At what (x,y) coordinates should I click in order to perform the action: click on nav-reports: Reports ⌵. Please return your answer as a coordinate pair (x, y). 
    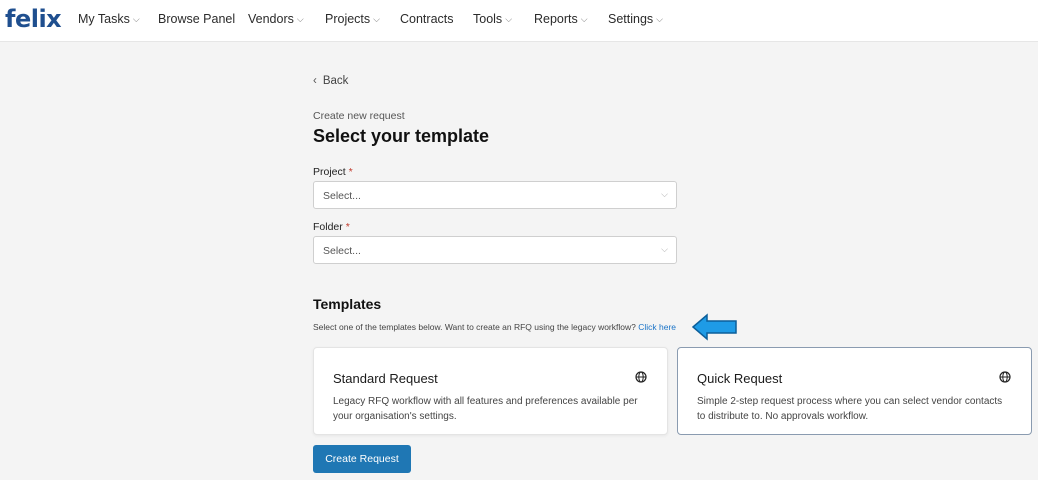
    Looking at the image, I should click on (561, 19).